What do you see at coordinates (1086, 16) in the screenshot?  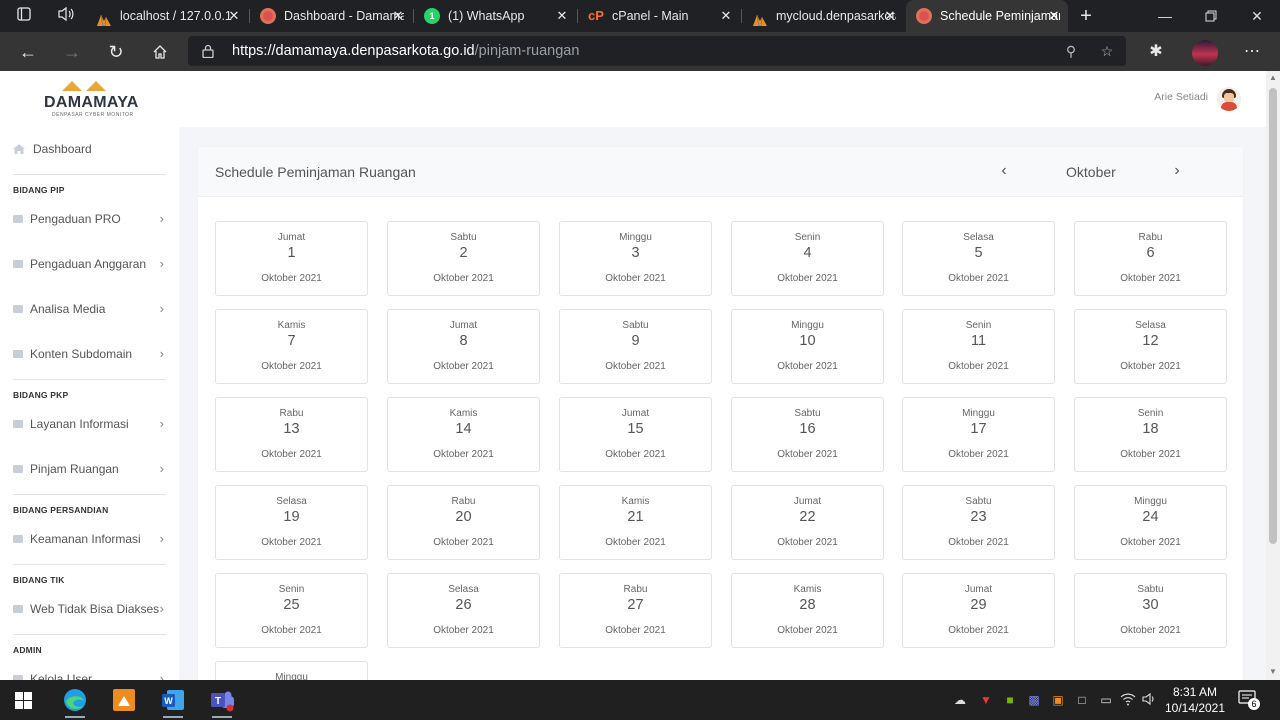 I see `new-tab-icon: +` at bounding box center [1086, 16].